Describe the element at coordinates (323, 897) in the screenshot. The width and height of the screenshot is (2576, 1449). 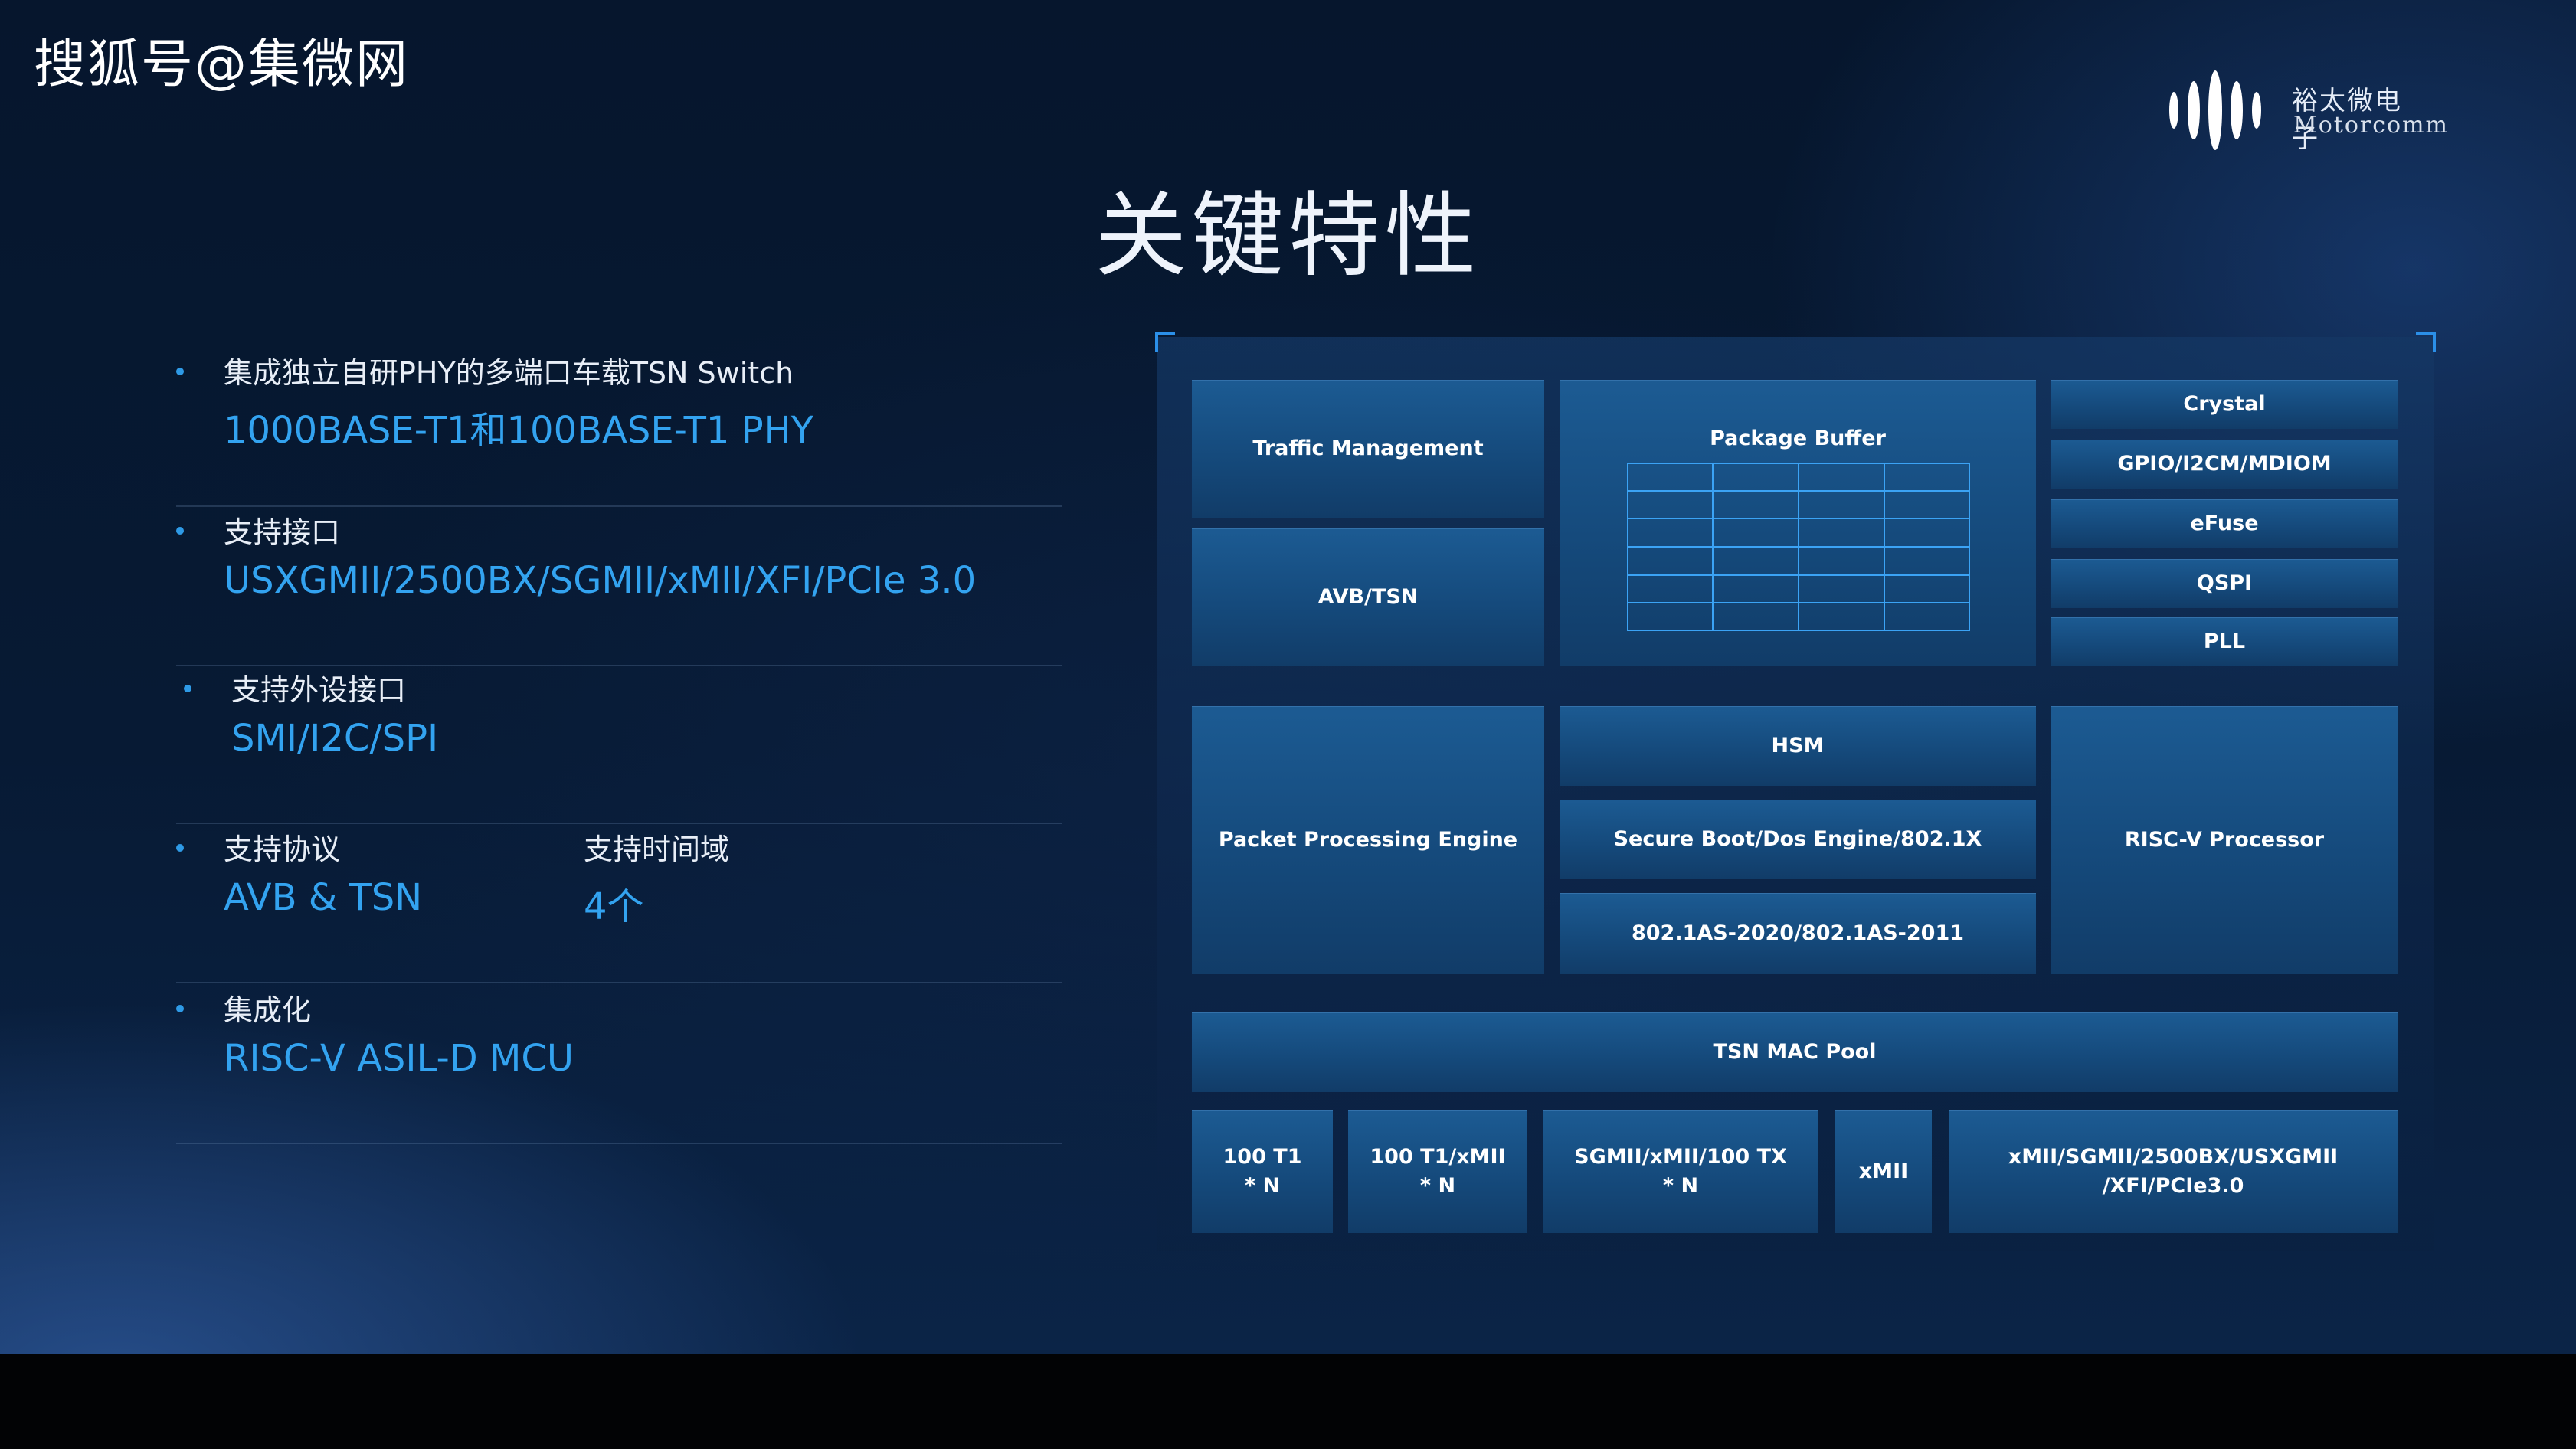
I see `feature-value: AVB & TSN` at that location.